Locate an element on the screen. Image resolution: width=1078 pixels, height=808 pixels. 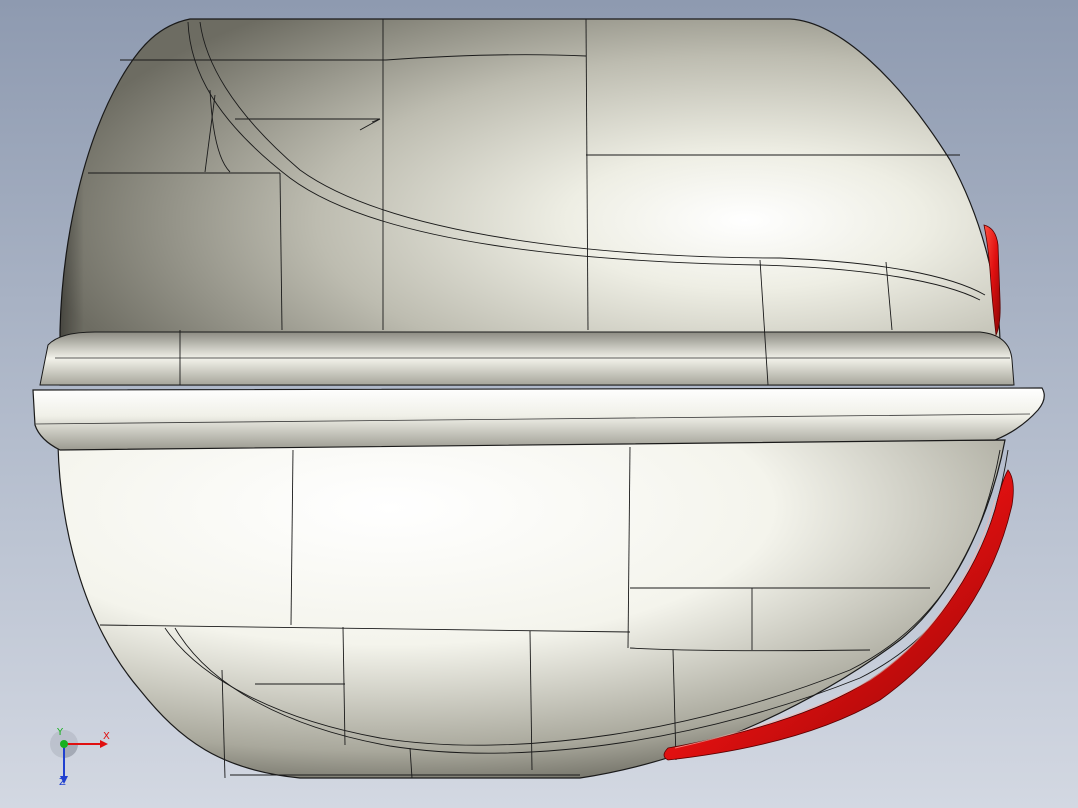
reference-triad: X Y Z is located at coordinates (84, 760).